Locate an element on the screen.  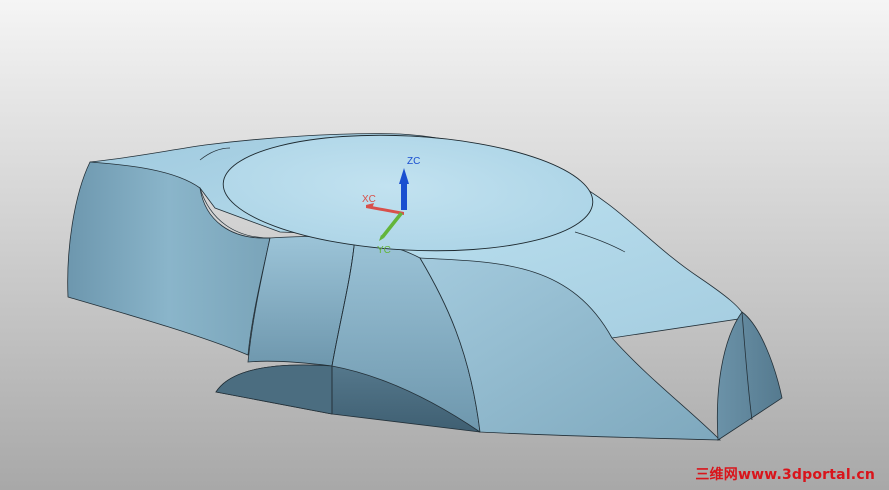
site-watermark: 三维网www.3dportal.cn is located at coordinates (785, 475).